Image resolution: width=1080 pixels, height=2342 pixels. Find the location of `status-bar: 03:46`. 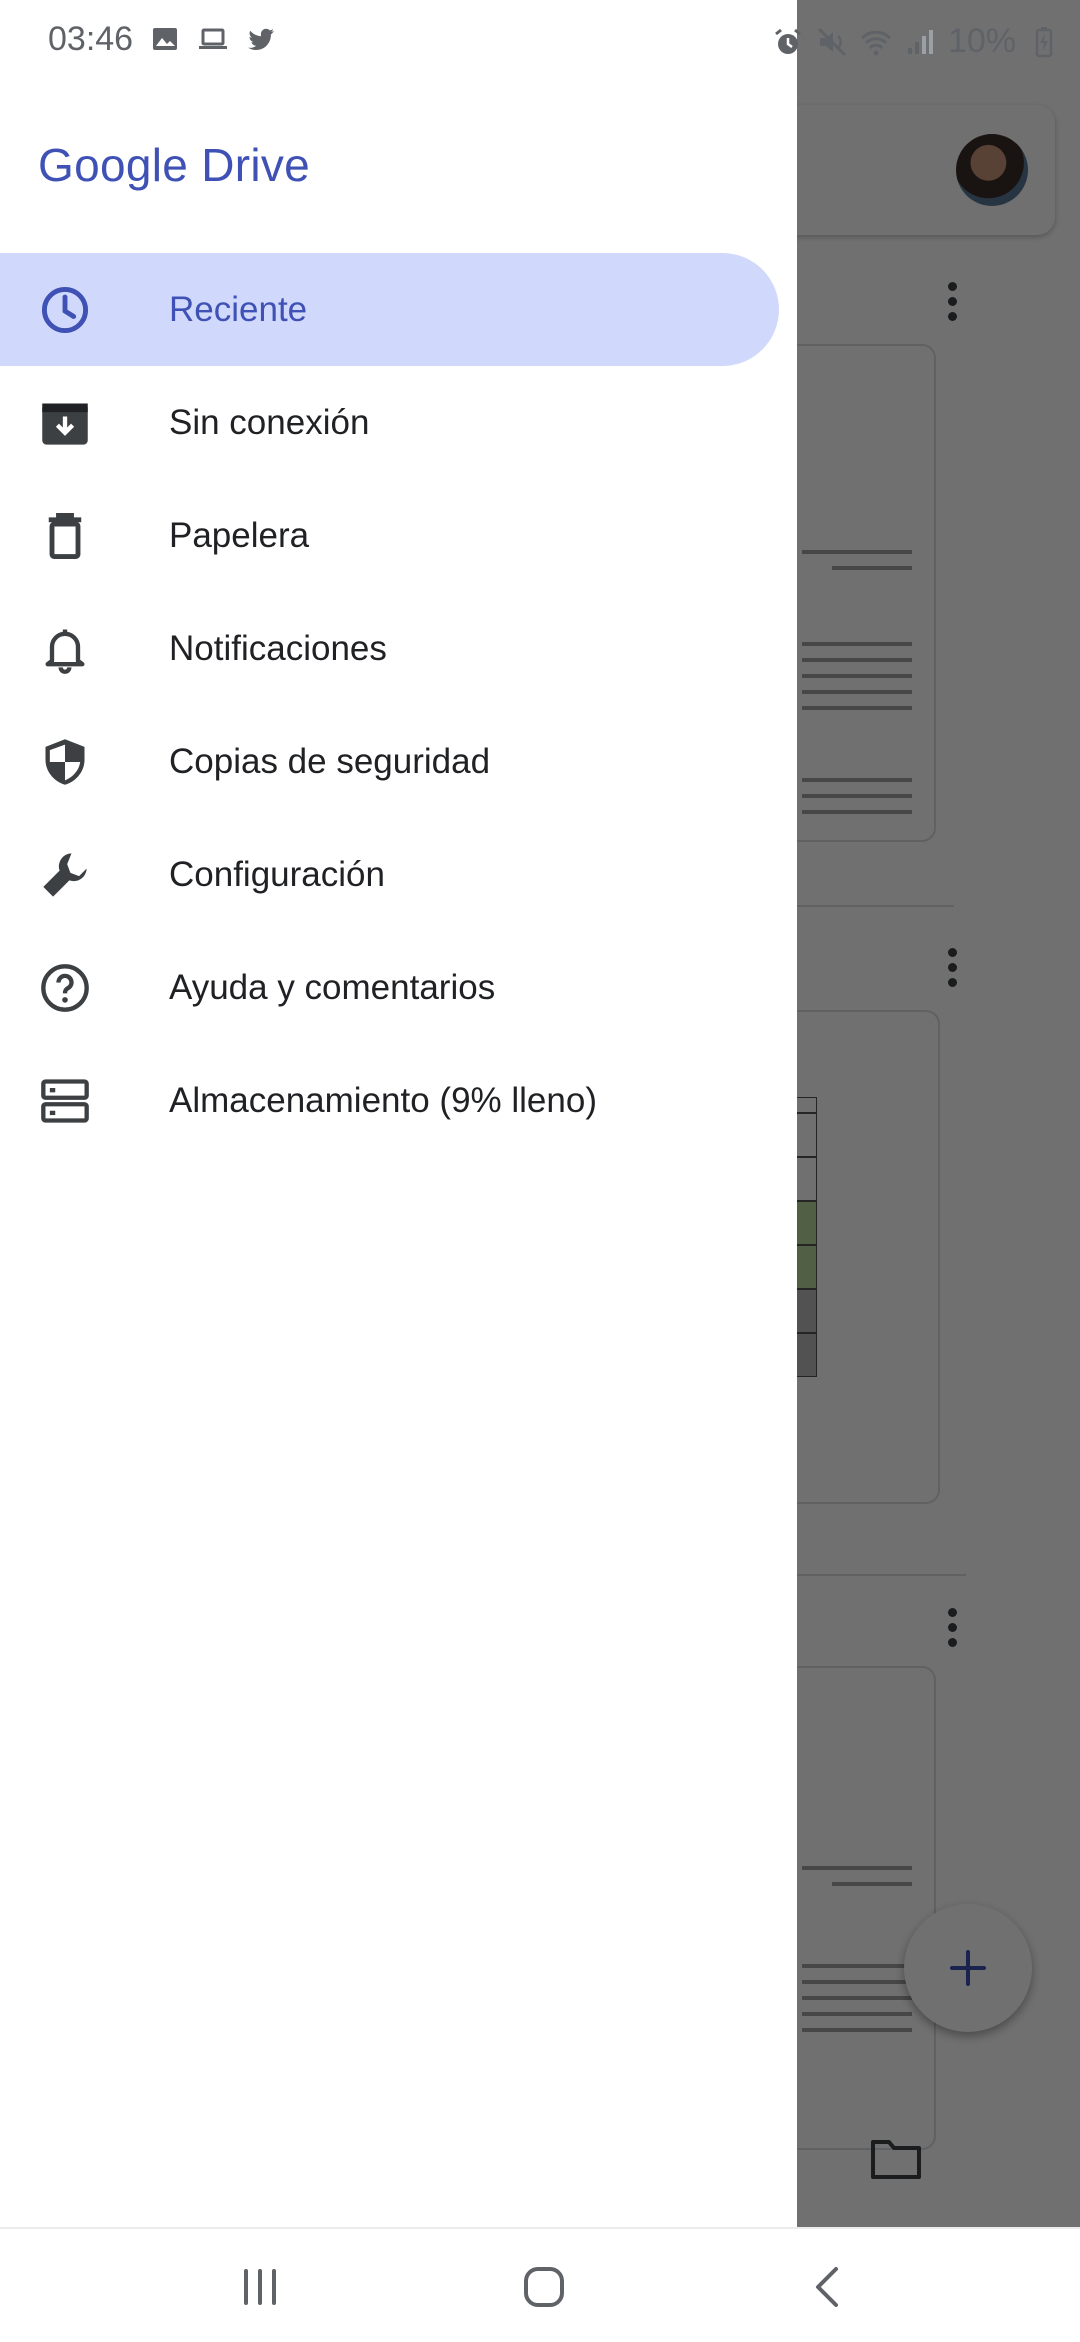

status-bar: 03:46 is located at coordinates (398, 41).